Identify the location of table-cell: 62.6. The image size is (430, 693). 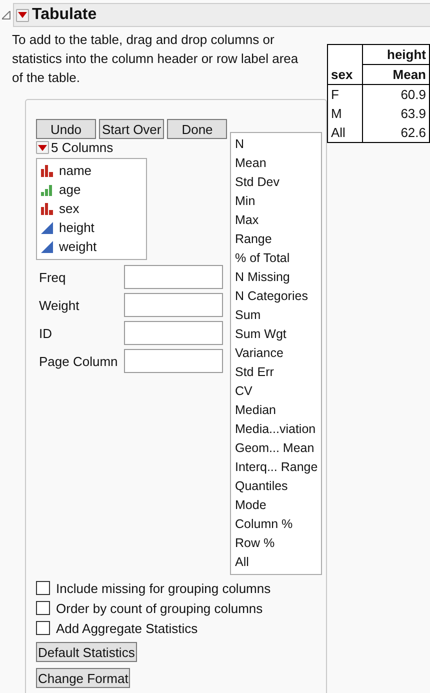
(396, 132).